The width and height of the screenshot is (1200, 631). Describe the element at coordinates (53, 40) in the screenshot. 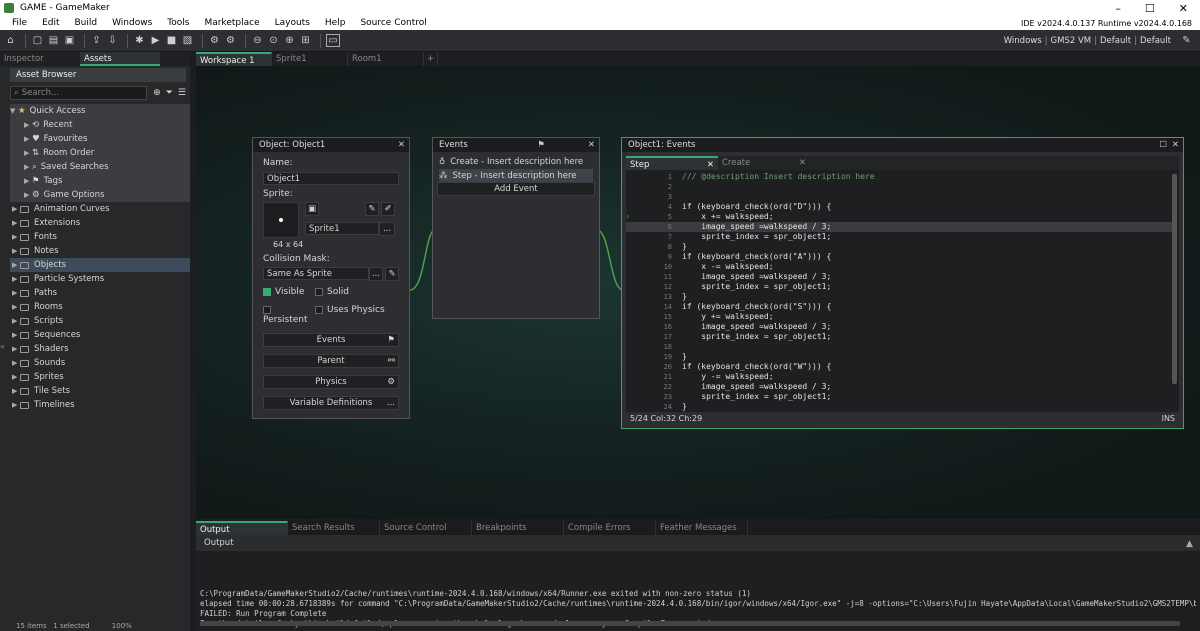

I see `open-project-icon: ▤` at that location.